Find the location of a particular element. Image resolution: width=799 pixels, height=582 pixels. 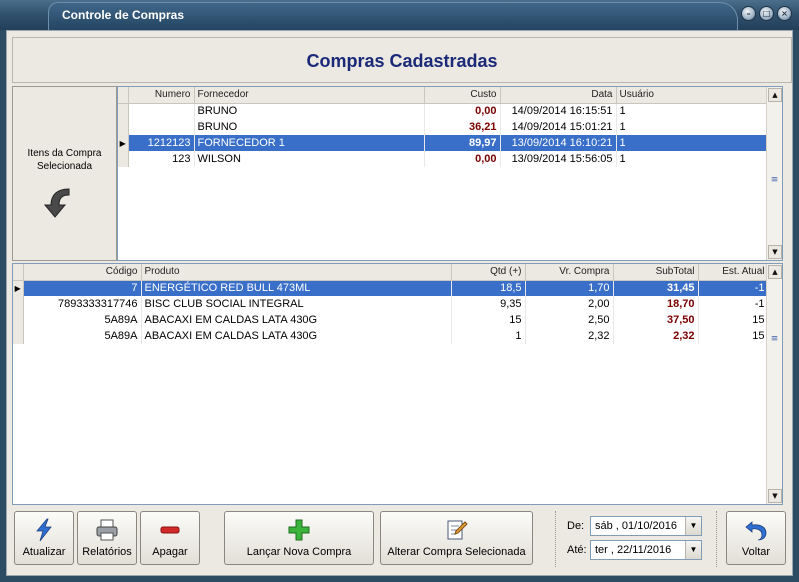

undo-arrow-icon is located at coordinates (756, 531).